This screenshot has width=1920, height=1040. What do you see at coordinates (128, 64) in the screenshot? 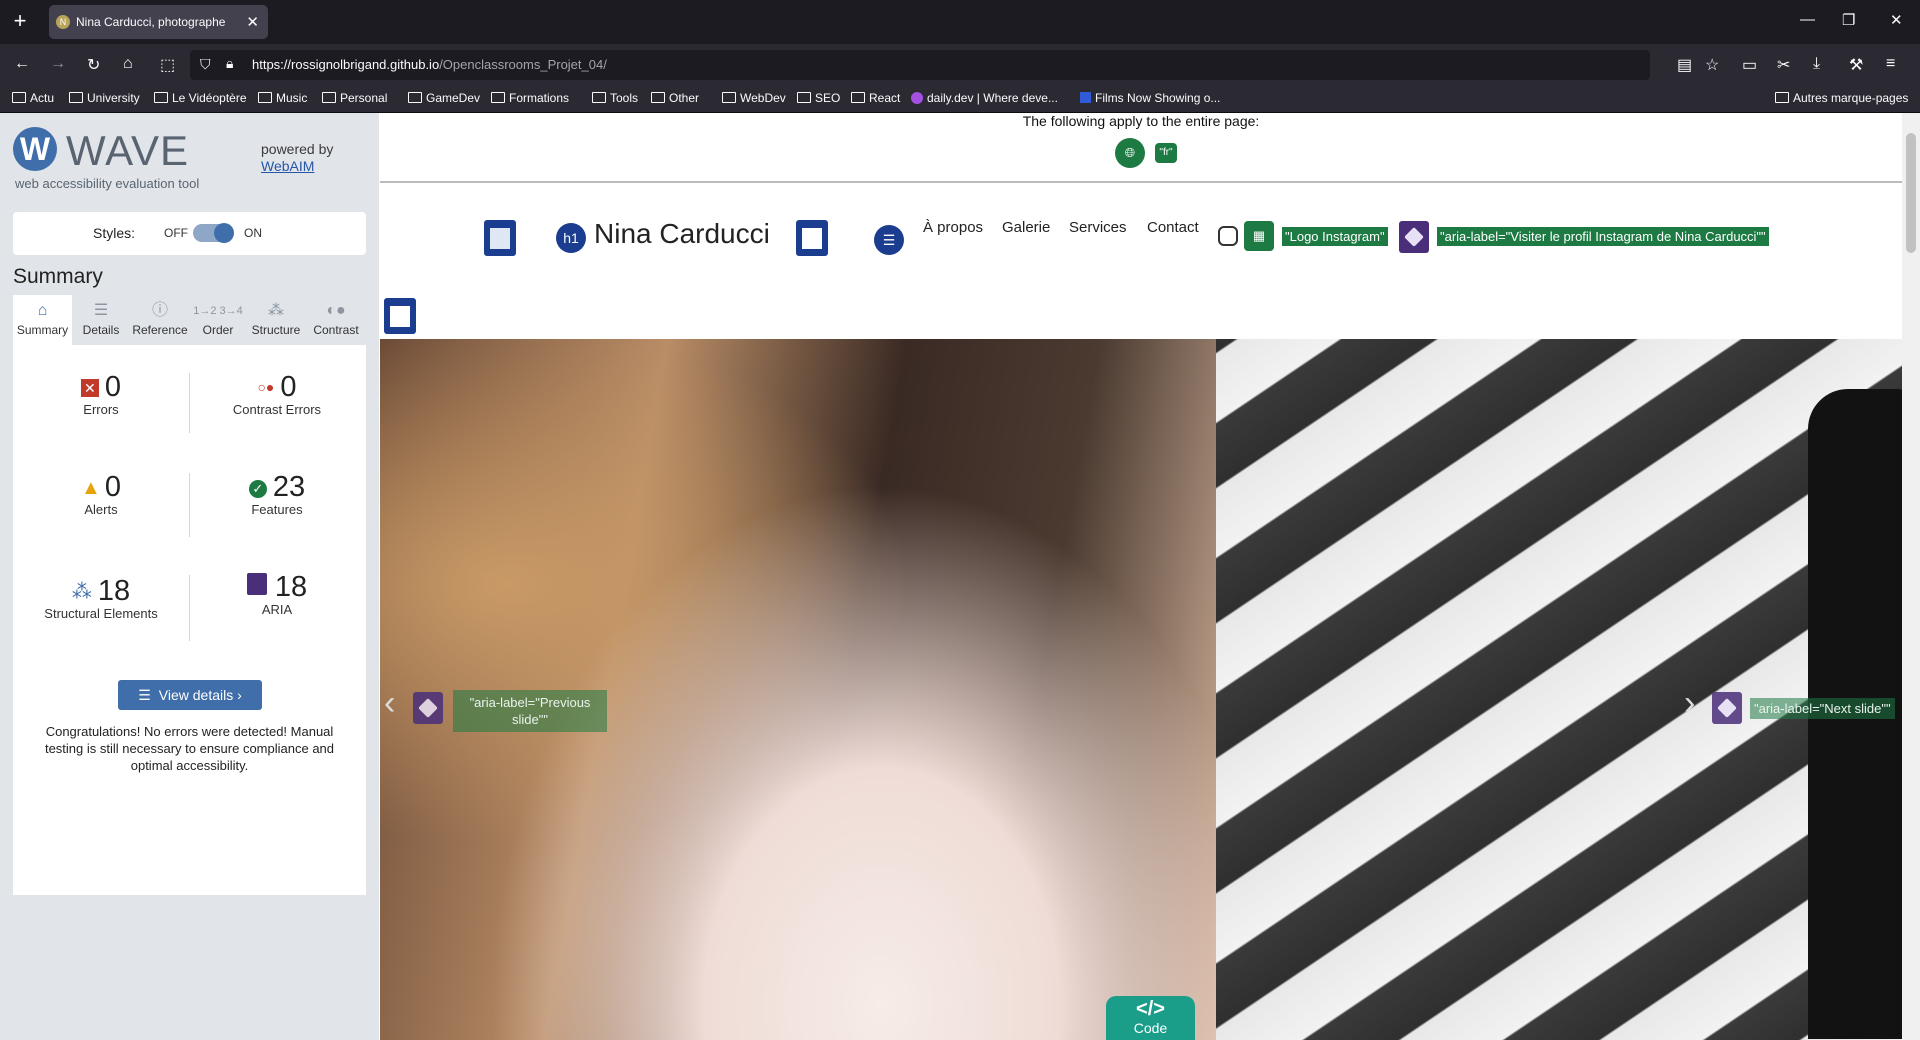
I see `home-icon: ⌂` at bounding box center [128, 64].